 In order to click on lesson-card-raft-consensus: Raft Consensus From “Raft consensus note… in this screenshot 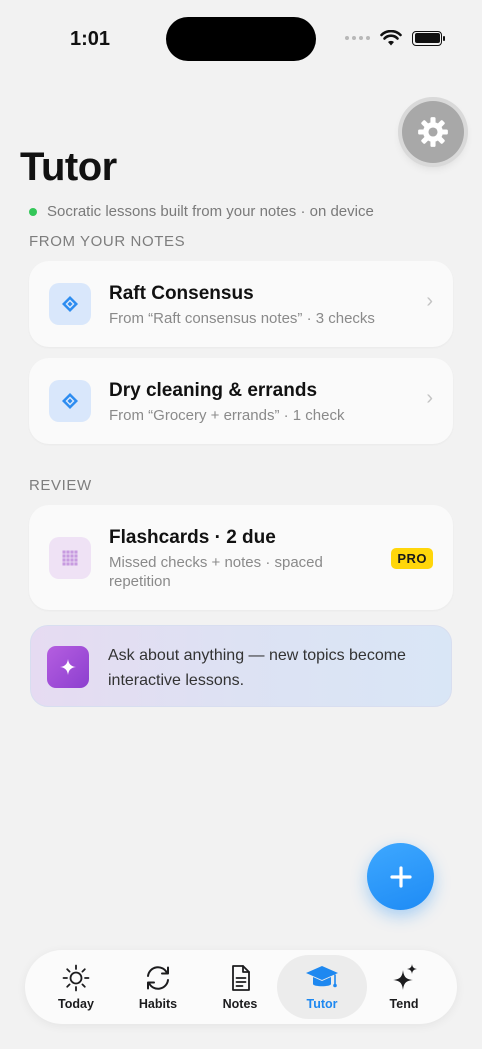, I will do `click(241, 304)`.